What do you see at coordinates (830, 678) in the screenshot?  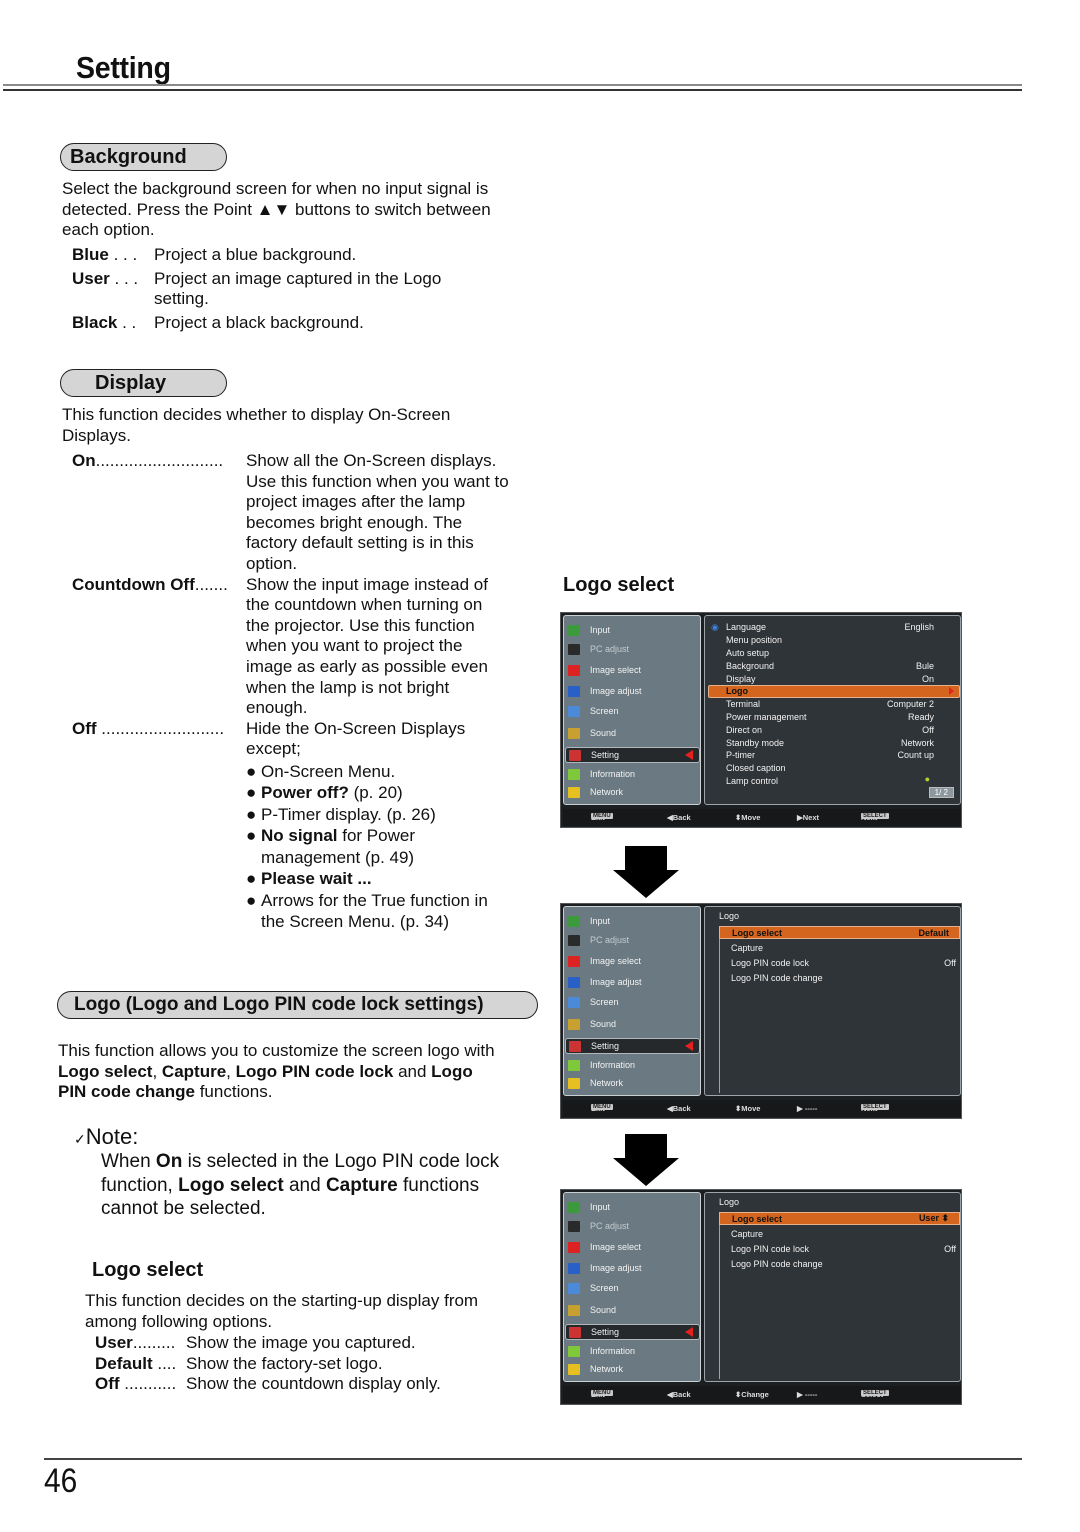 I see `setting-item-display: Display On` at bounding box center [830, 678].